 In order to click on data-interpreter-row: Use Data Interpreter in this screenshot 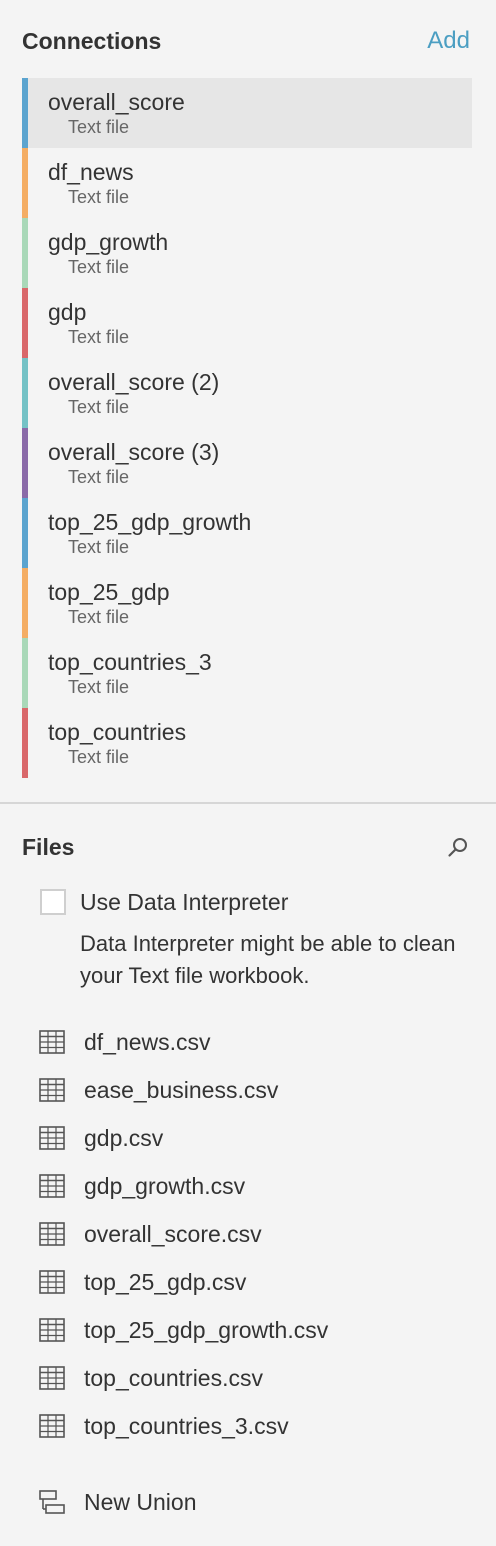, I will do `click(268, 902)`.